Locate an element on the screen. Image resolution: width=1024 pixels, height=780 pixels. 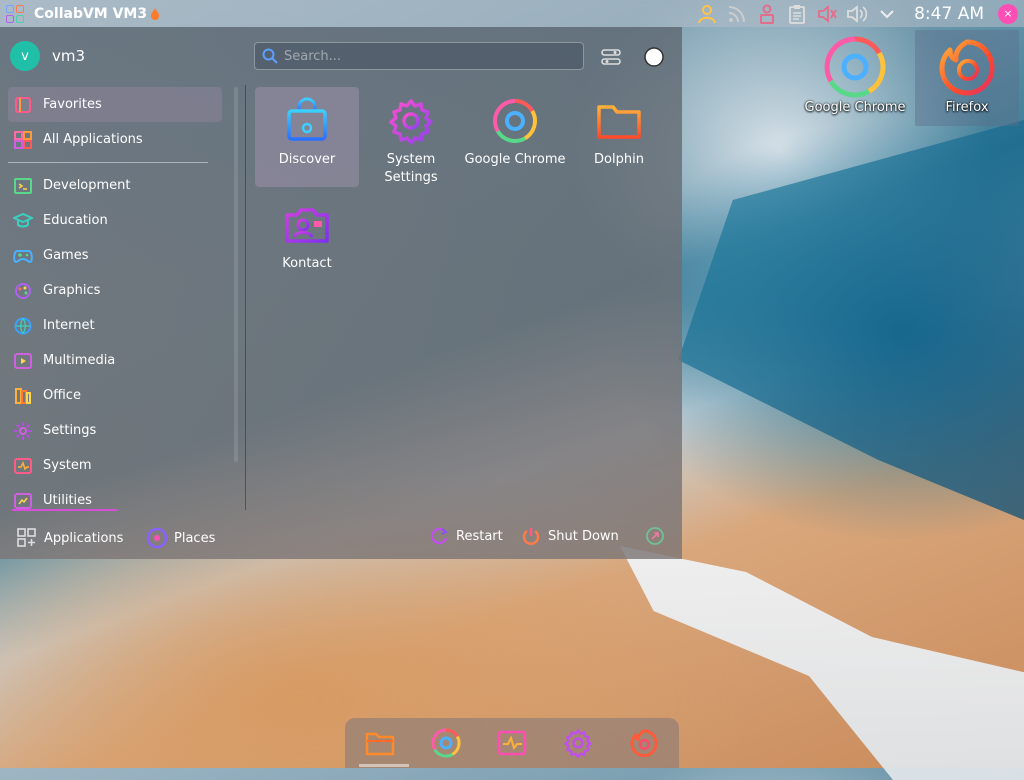
all-applications-icon is located at coordinates (23, 140).